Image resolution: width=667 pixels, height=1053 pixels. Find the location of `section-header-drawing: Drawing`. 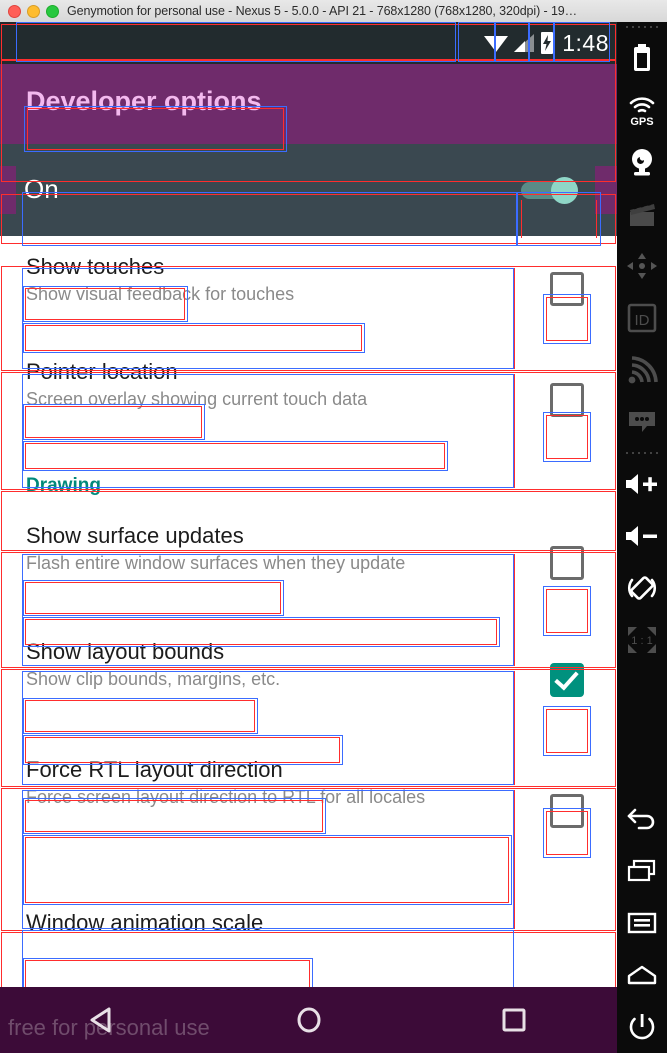

section-header-drawing: Drawing is located at coordinates (308, 482).